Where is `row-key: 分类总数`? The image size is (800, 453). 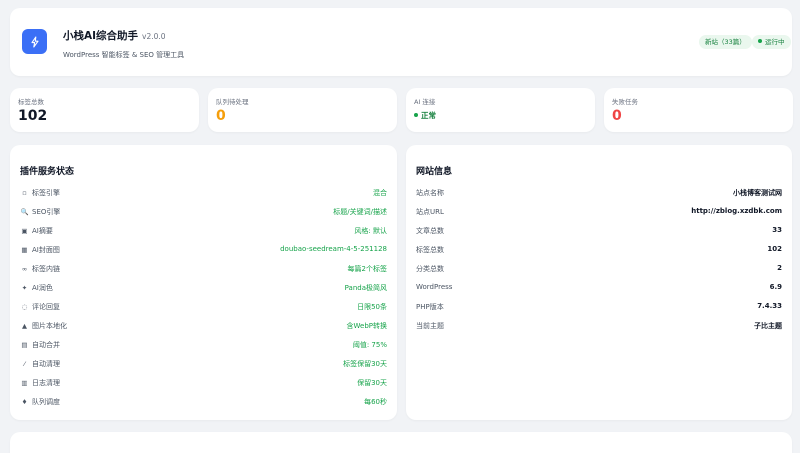
row-key: 分类总数 is located at coordinates (430, 269).